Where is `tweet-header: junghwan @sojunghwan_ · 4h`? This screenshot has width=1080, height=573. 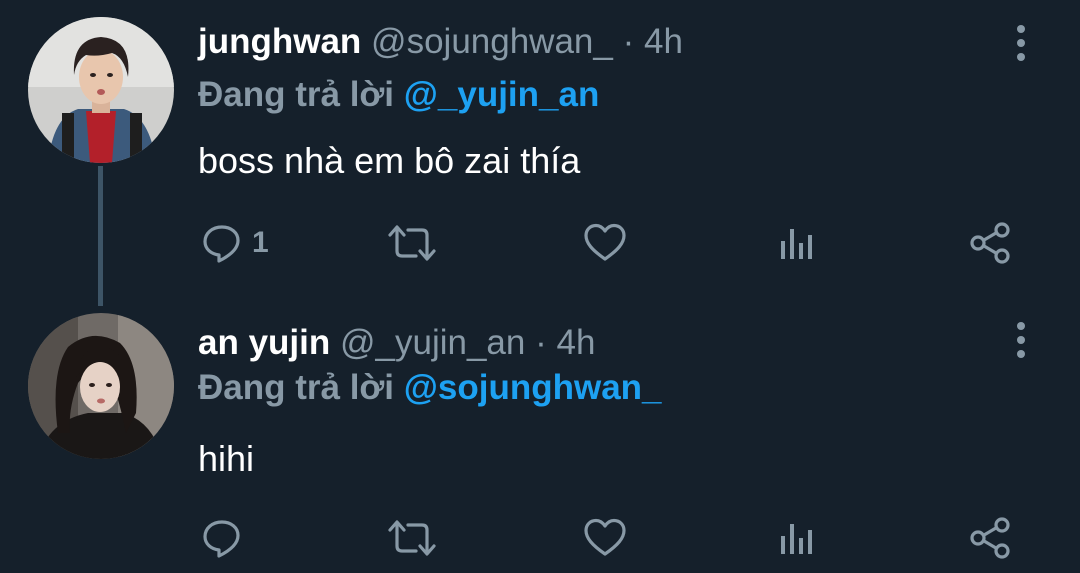 tweet-header: junghwan @sojunghwan_ · 4h is located at coordinates (440, 42).